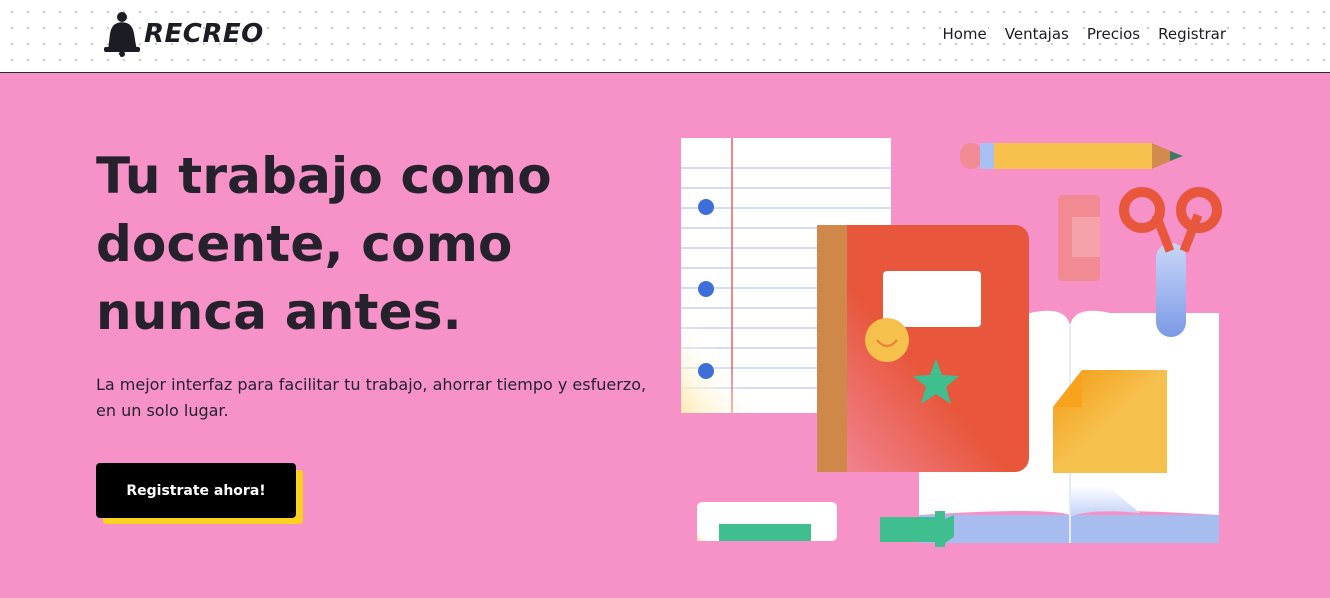 The image size is (1330, 598). I want to click on register-now-button: Registrate ahora!, so click(196, 490).